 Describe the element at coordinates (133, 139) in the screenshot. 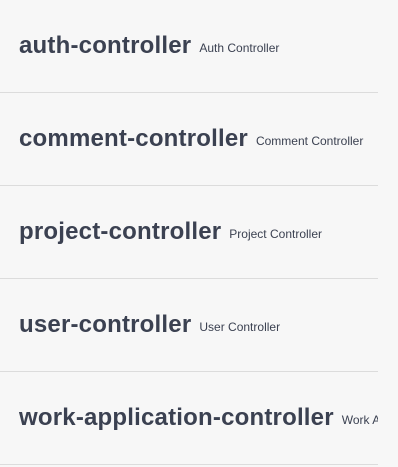

I see `controller-name: comment-controller` at that location.